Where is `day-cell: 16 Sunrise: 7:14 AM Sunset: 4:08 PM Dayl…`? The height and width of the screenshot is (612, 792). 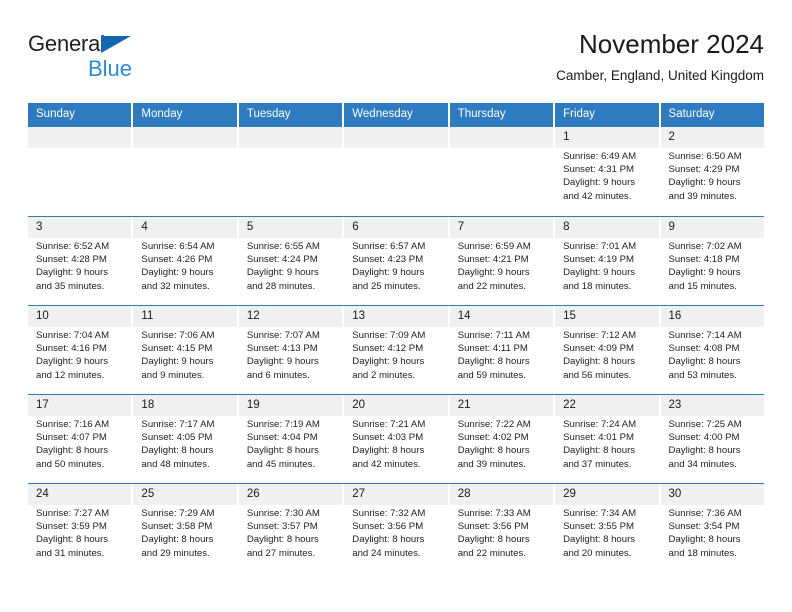 day-cell: 16 Sunrise: 7:14 AM Sunset: 4:08 PM Dayl… is located at coordinates (711, 350).